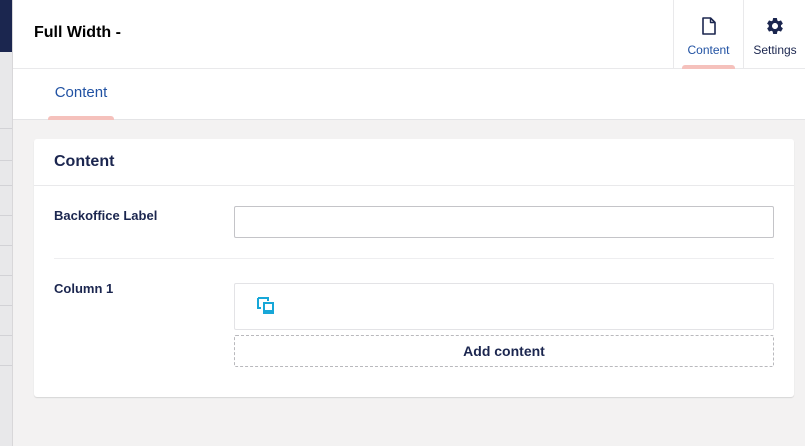 This screenshot has height=446, width=805. I want to click on document-icon, so click(708, 26).